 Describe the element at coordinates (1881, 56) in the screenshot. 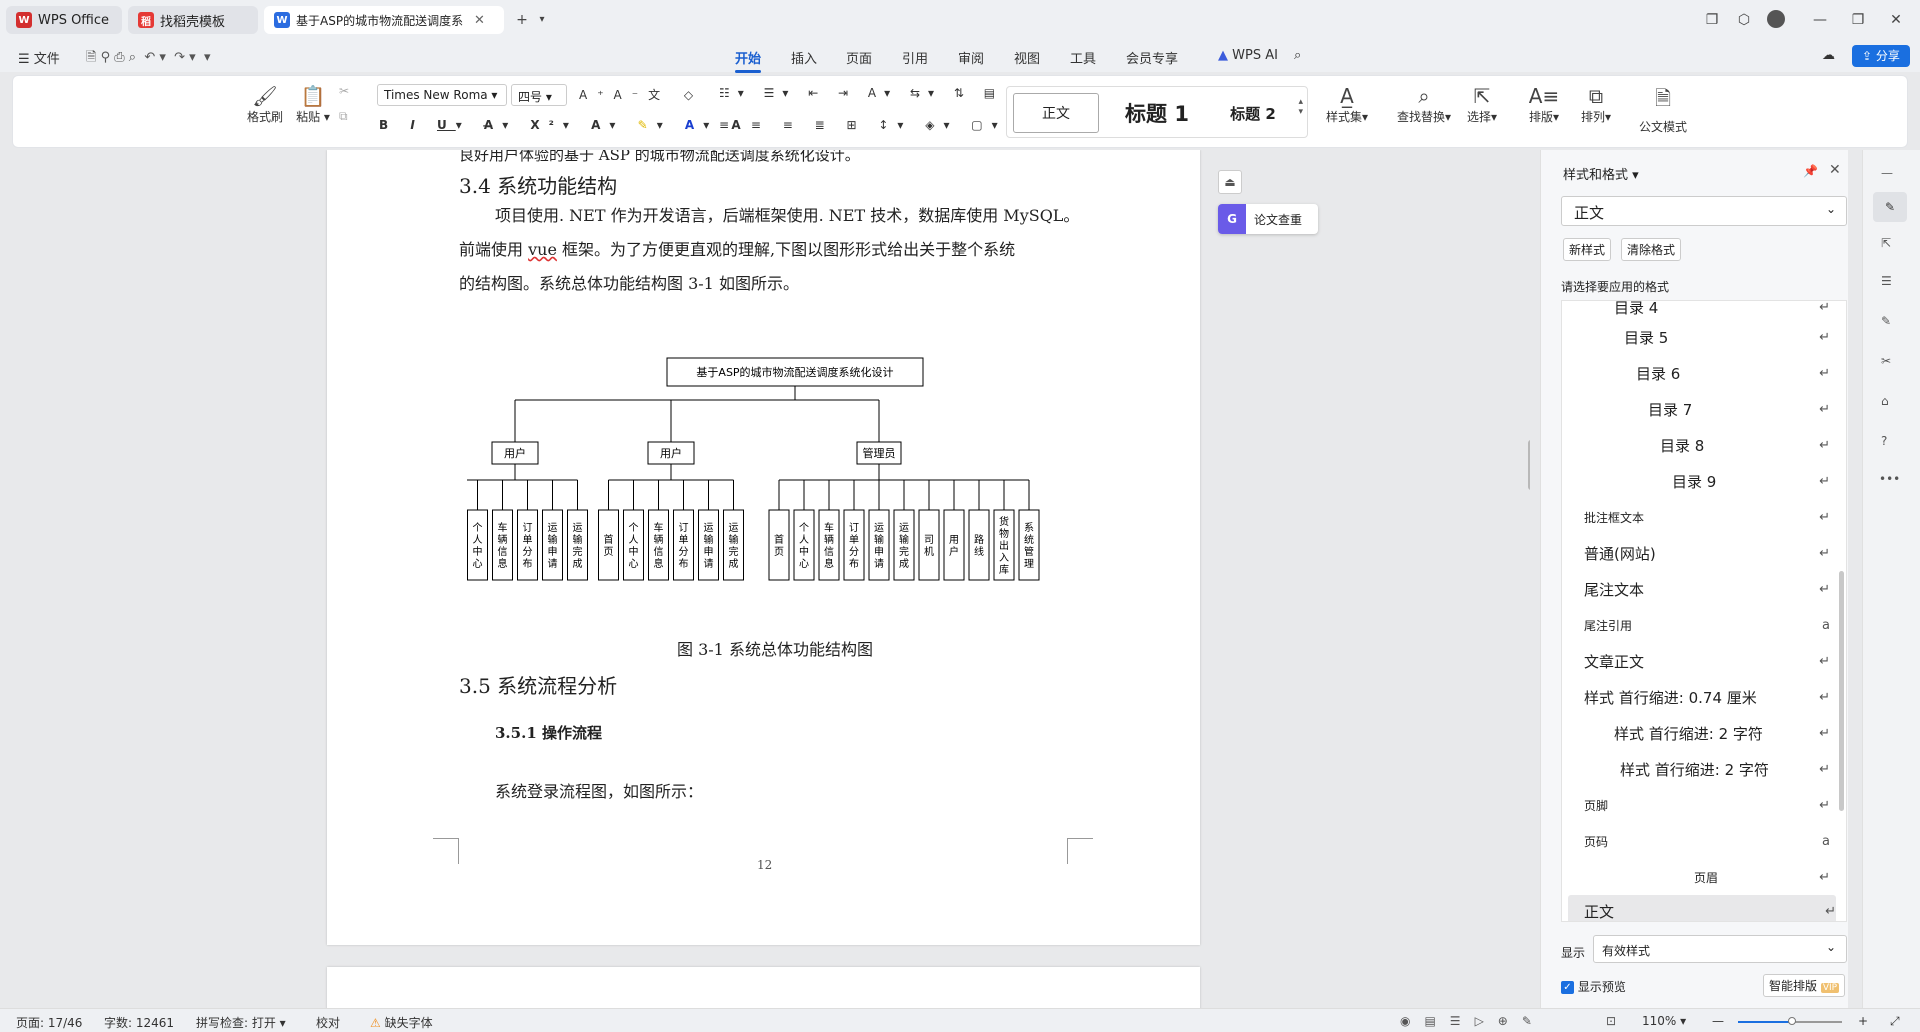

I see `share-button: ⇪ 分享` at that location.